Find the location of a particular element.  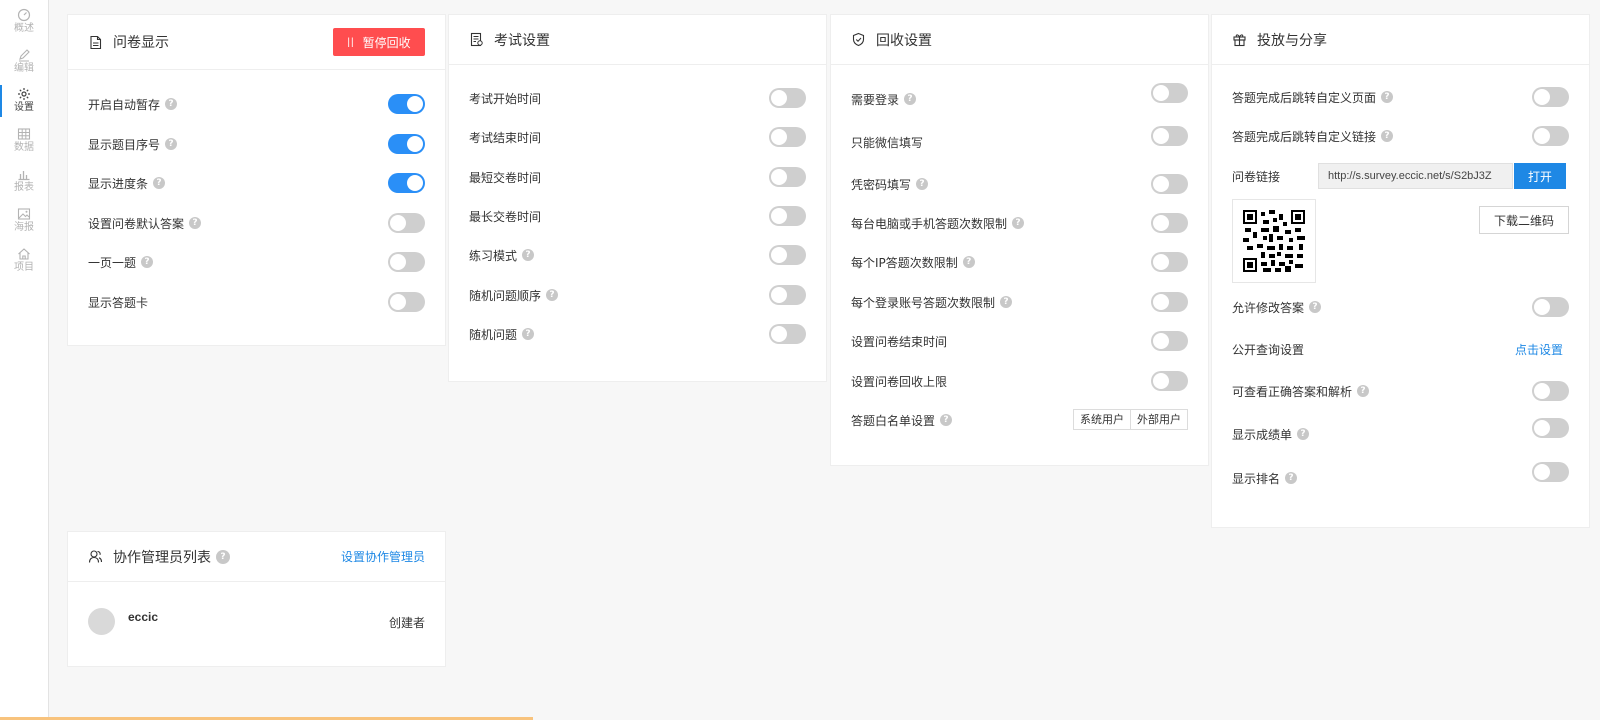

nav-item-data: 数据 is located at coordinates (24, 144).